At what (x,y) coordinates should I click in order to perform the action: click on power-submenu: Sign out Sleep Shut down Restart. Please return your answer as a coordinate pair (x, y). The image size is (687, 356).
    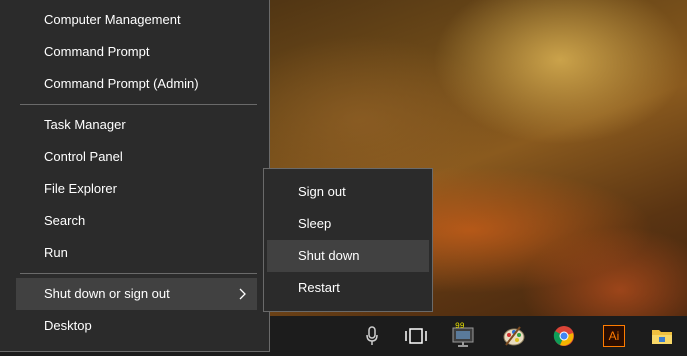
    Looking at the image, I should click on (348, 240).